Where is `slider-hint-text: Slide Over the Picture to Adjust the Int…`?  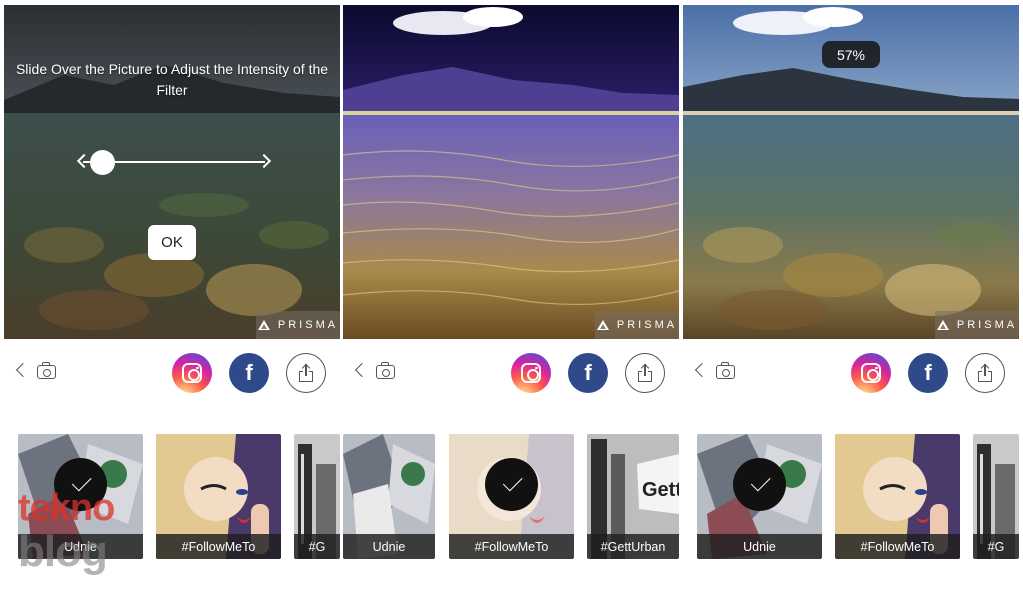 slider-hint-text: Slide Over the Picture to Adjust the Int… is located at coordinates (172, 79).